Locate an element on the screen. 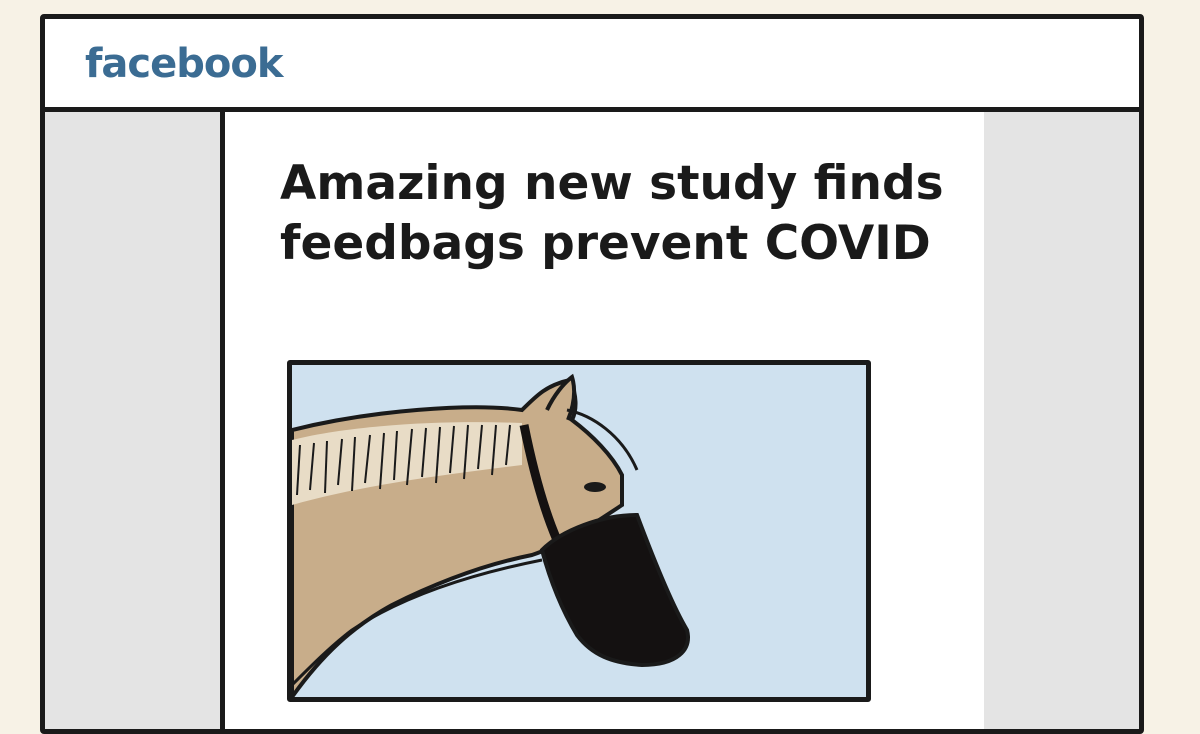 Image resolution: width=1200 pixels, height=734 pixels. horse-eye is located at coordinates (595, 487).